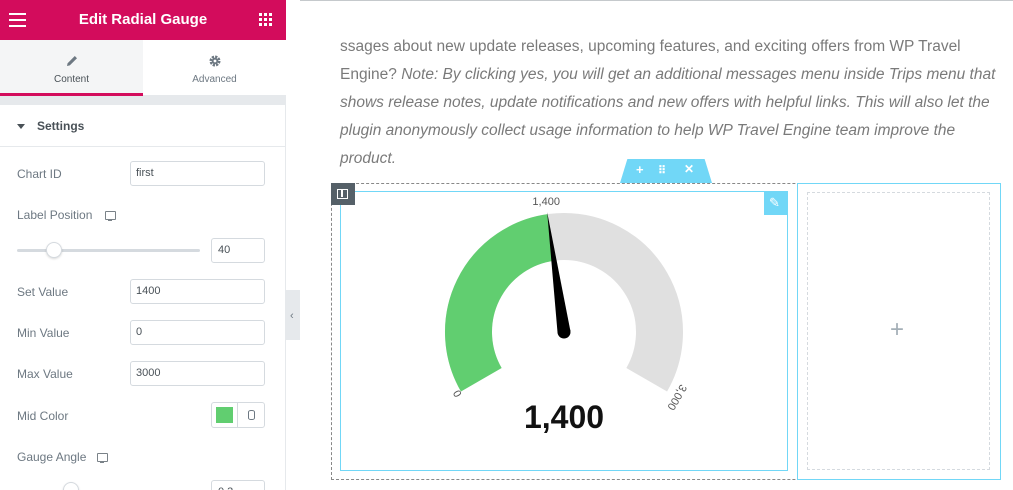 Image resolution: width=1013 pixels, height=490 pixels. I want to click on database-icon, so click(251, 415).